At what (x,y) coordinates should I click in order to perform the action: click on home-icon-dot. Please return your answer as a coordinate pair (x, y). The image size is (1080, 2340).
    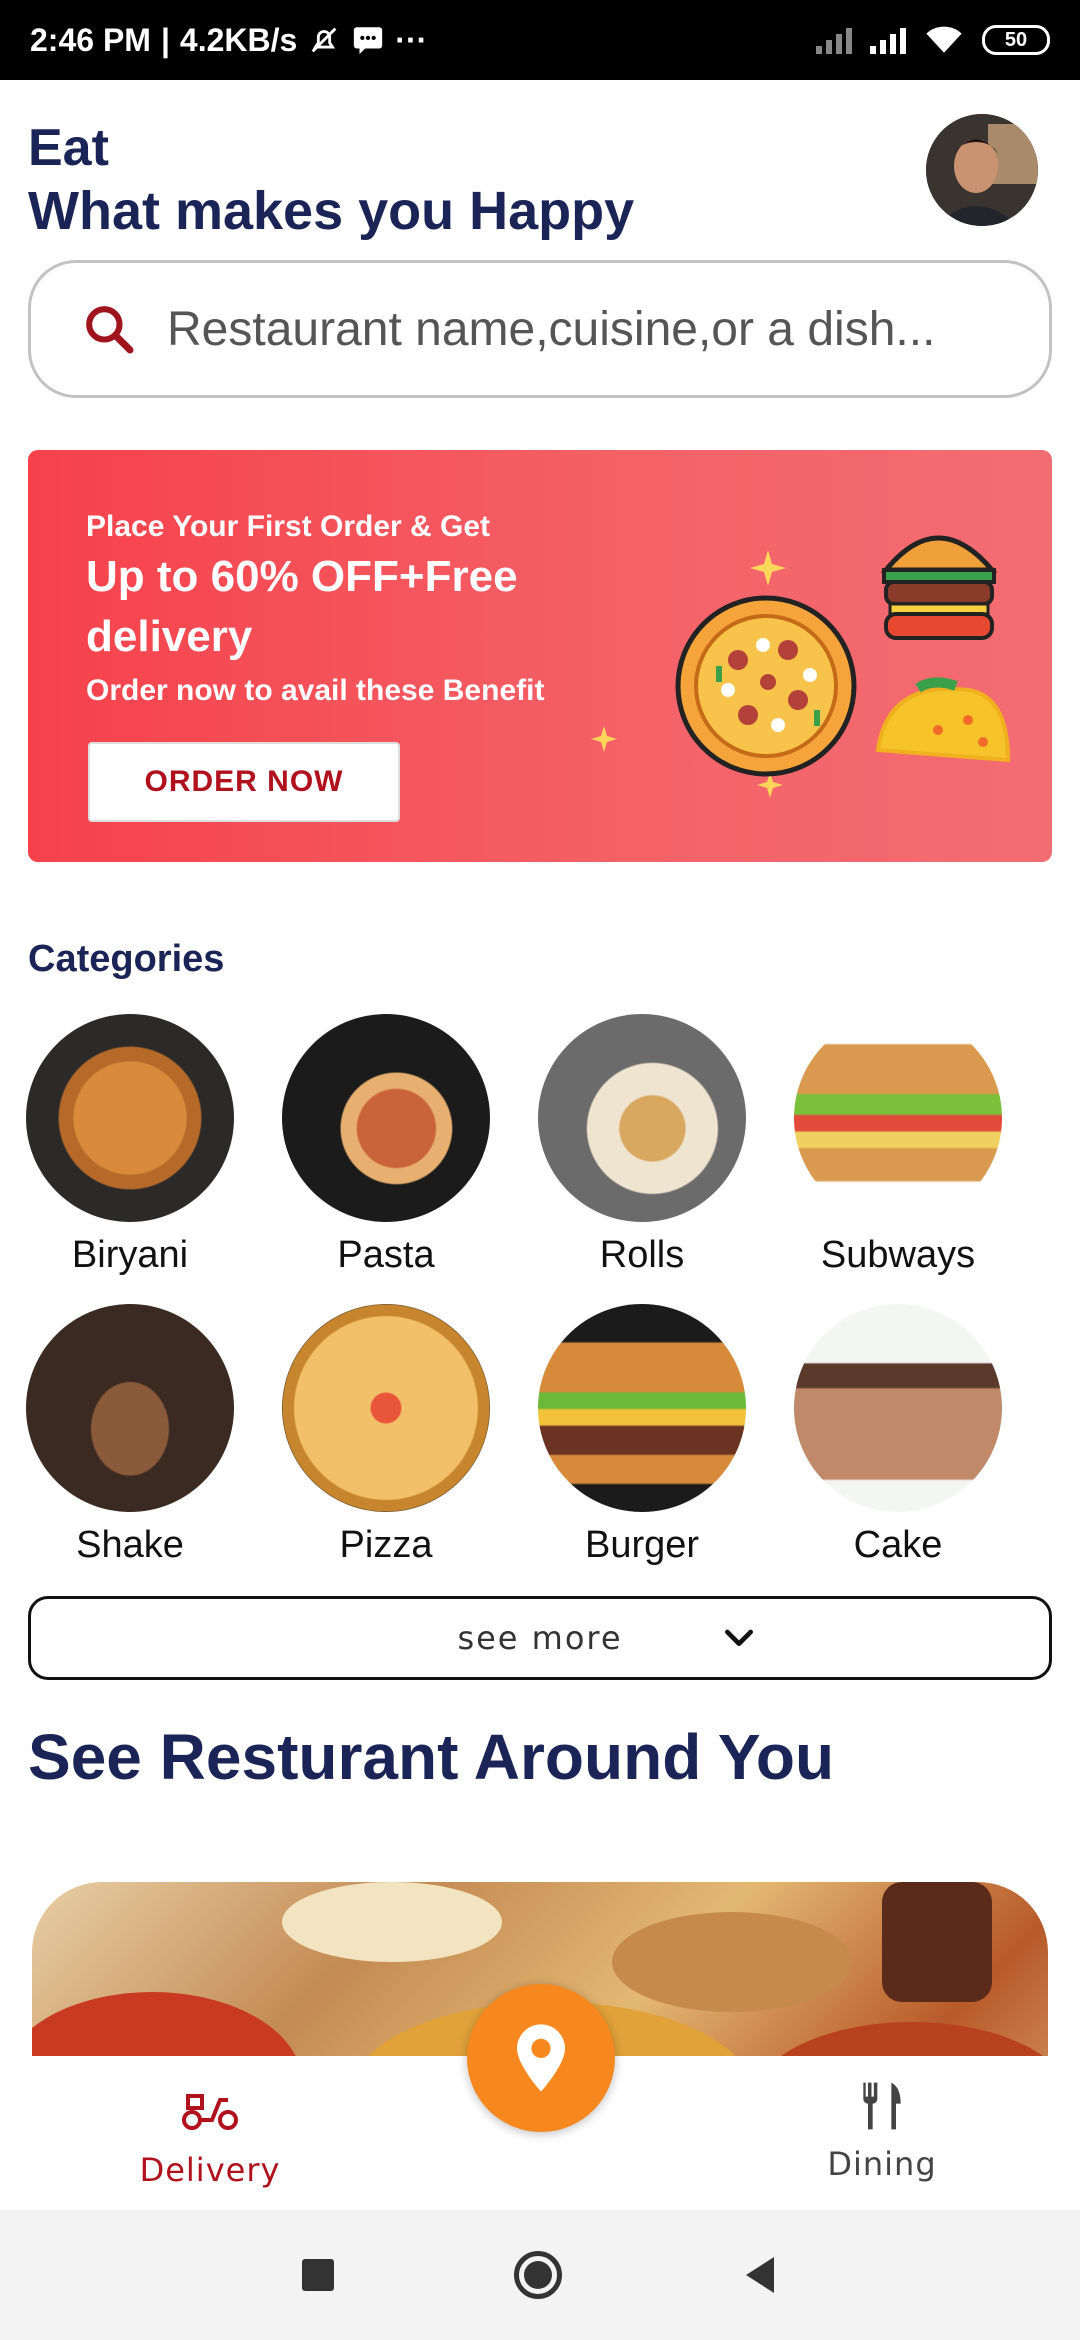
    Looking at the image, I should click on (538, 2275).